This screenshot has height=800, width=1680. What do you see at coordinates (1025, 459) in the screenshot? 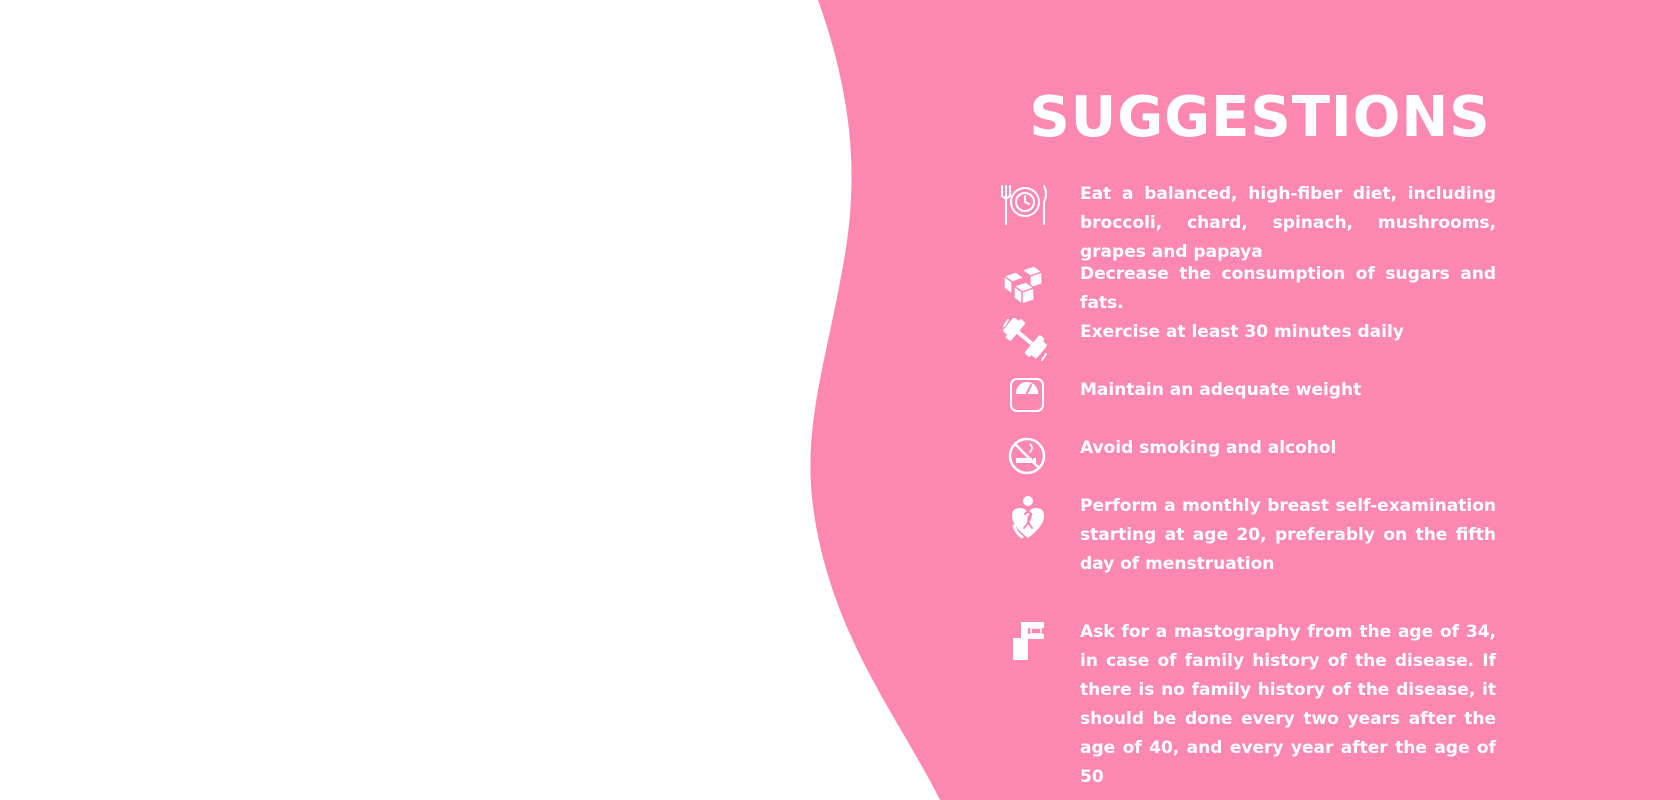
I see `no-smoking-icon` at bounding box center [1025, 459].